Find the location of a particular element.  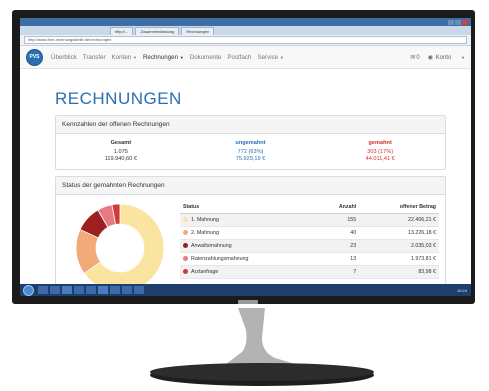

table-row: Ratenzahlungsmahnung 13 1.973,81 € is located at coordinates (309, 259).